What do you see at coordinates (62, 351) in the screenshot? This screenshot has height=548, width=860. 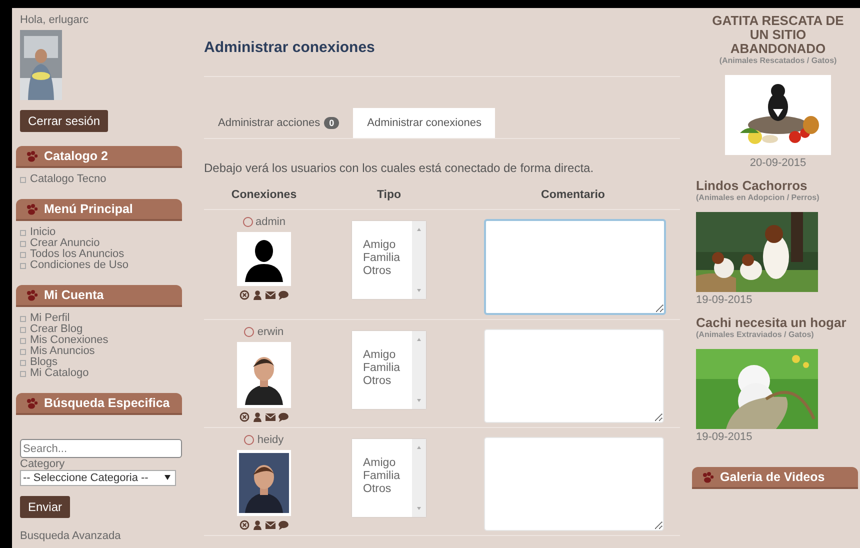 I see `menu-link: Mis Anuncios` at bounding box center [62, 351].